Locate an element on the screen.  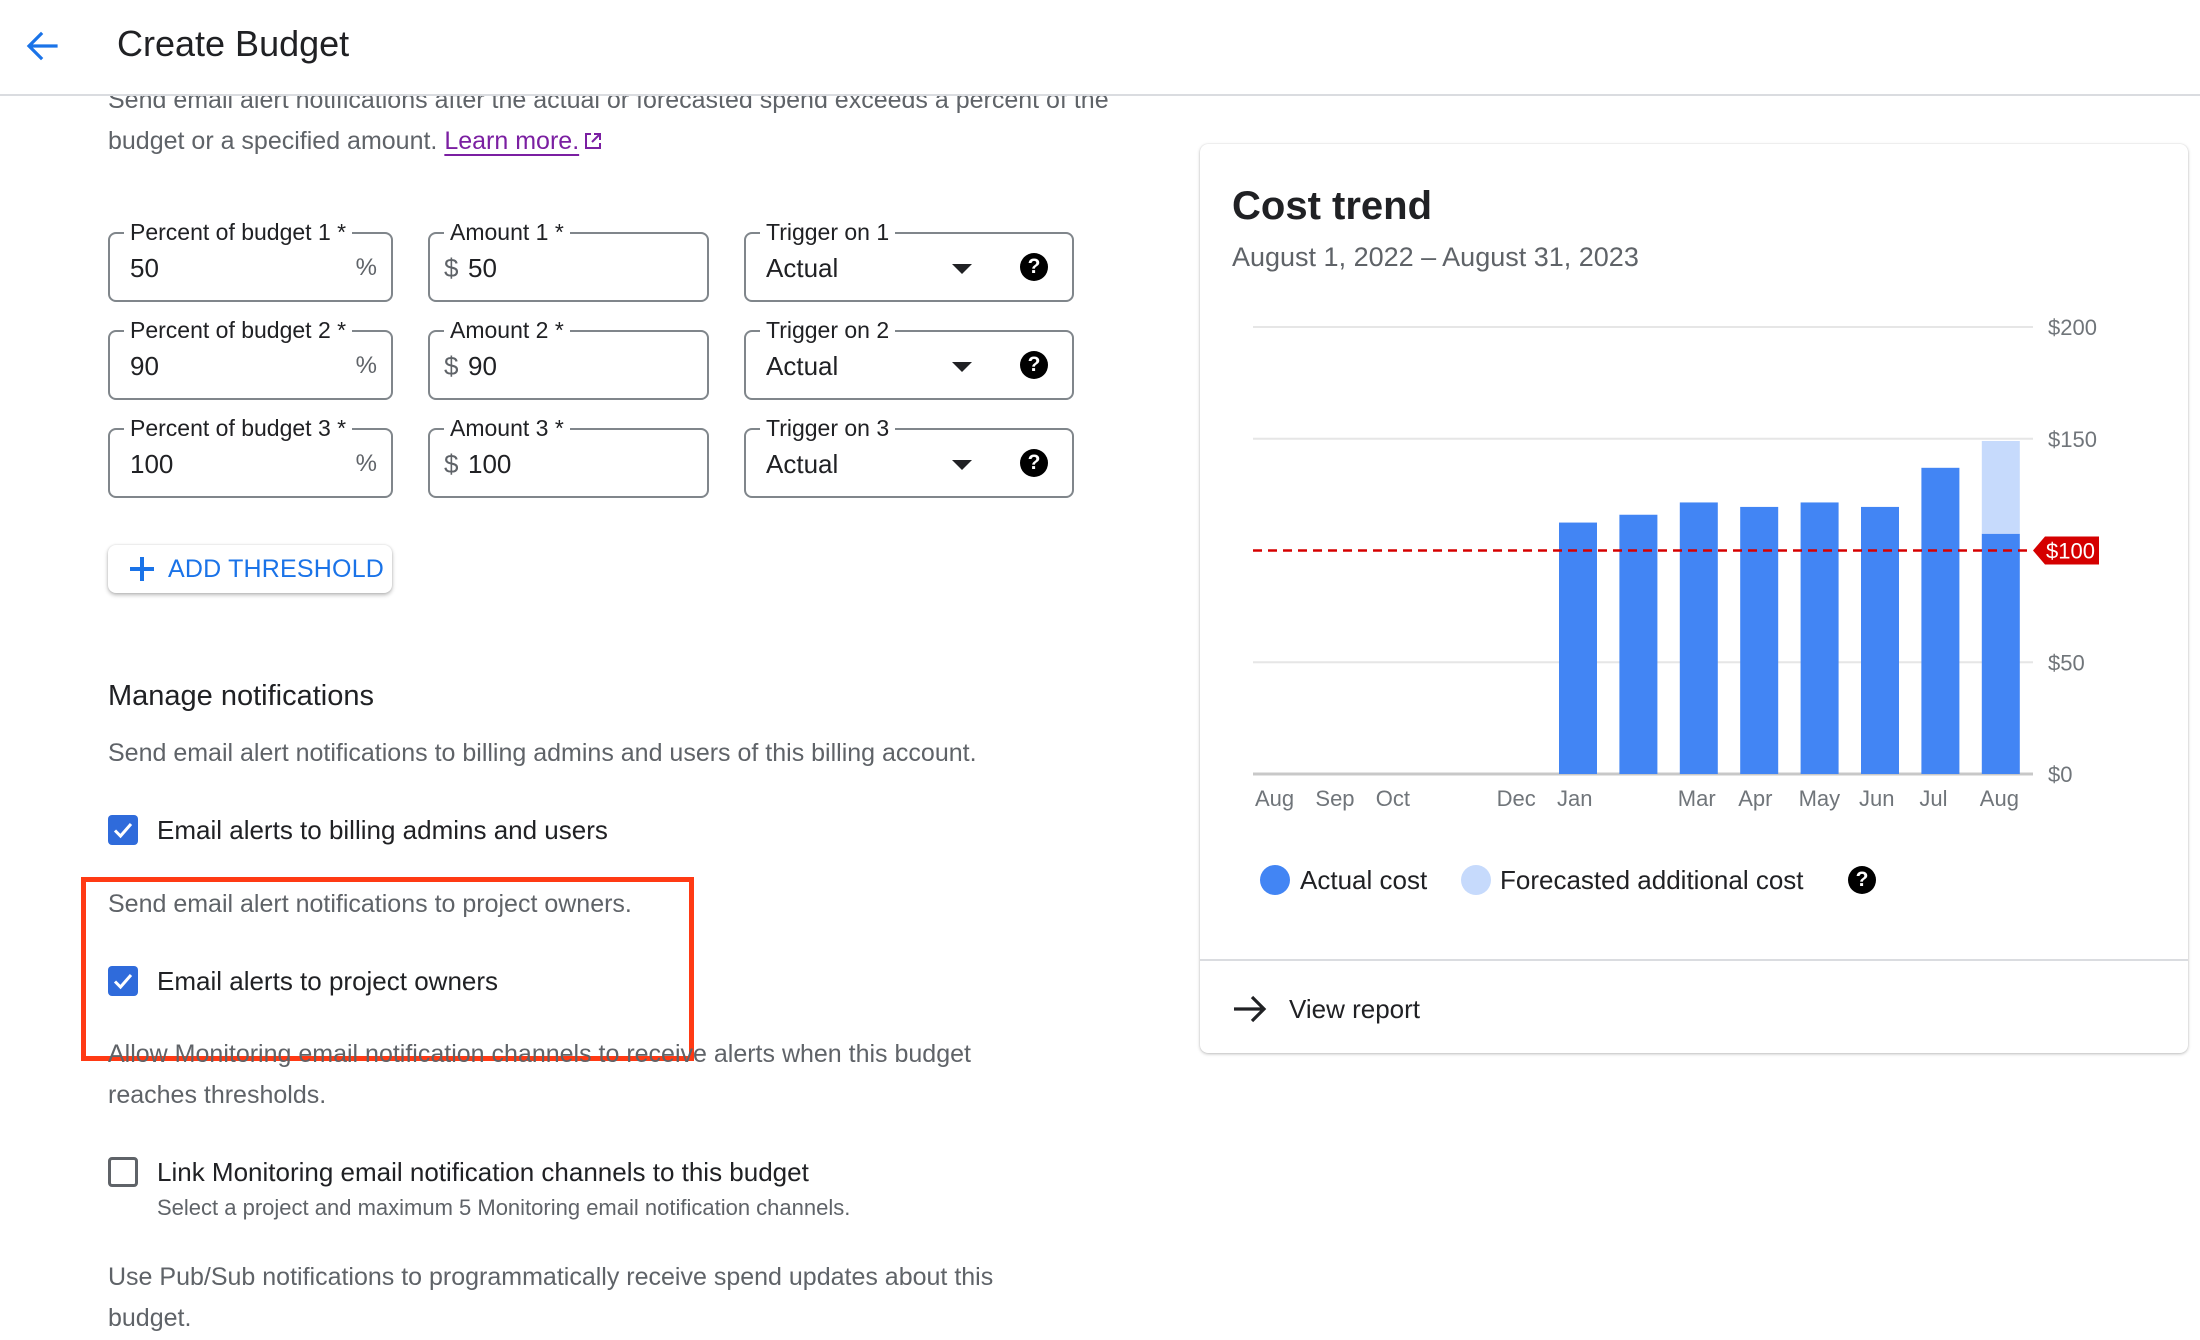
back-button is located at coordinates (42, 46).